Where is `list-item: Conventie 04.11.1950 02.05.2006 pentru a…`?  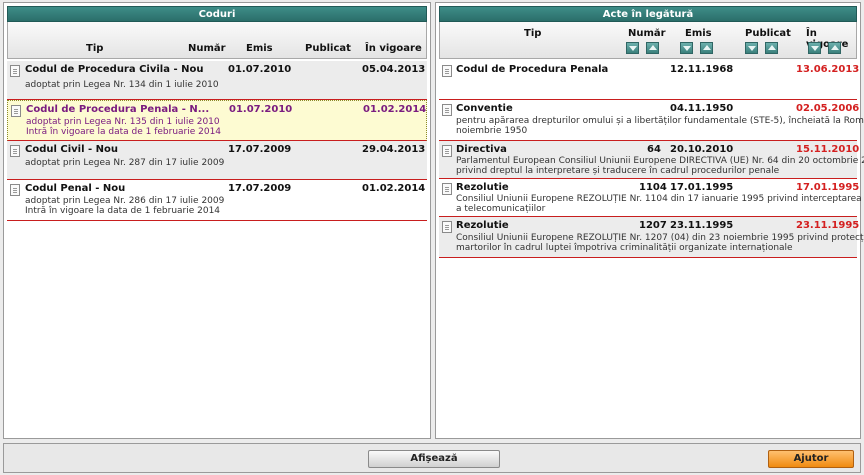 list-item: Conventie 04.11.1950 02.05.2006 pentru a… is located at coordinates (651, 120).